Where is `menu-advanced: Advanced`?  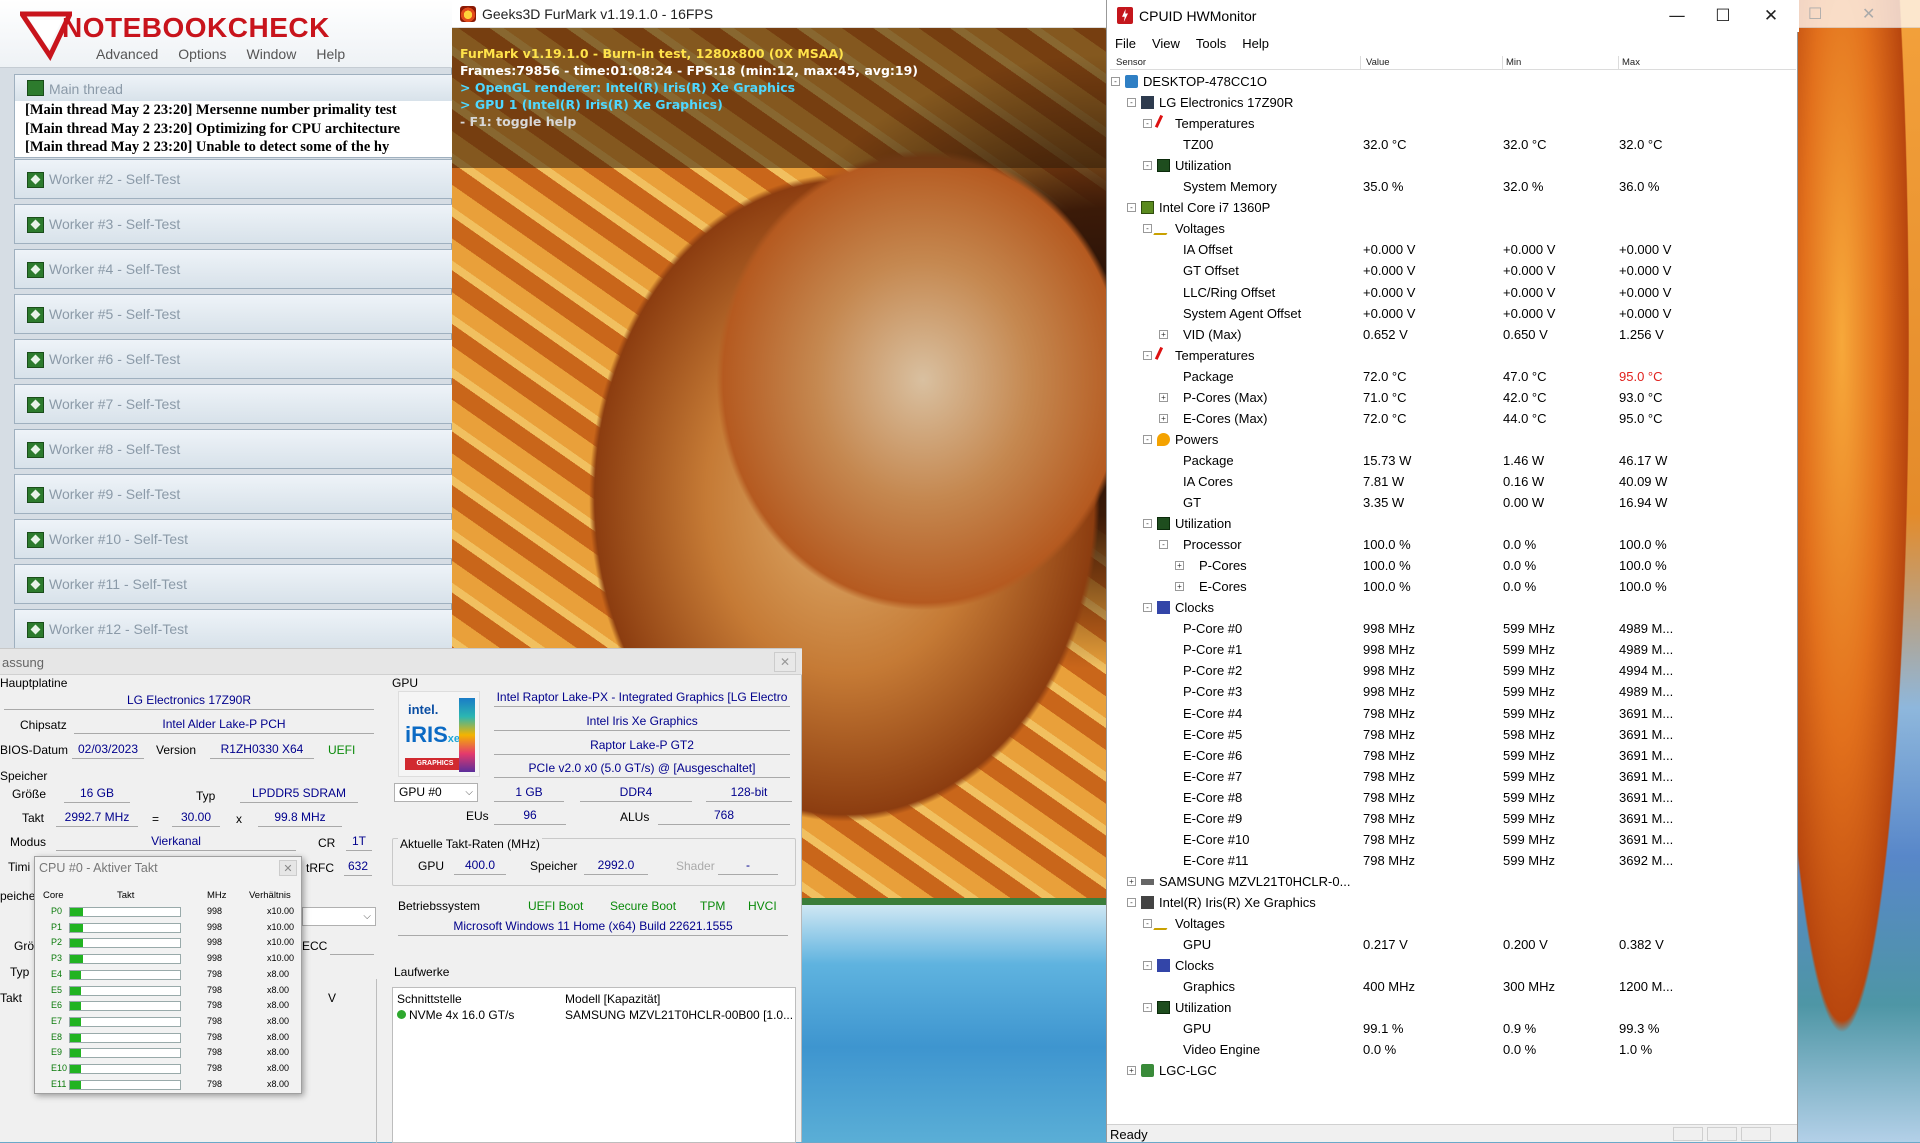
menu-advanced: Advanced is located at coordinates (127, 54).